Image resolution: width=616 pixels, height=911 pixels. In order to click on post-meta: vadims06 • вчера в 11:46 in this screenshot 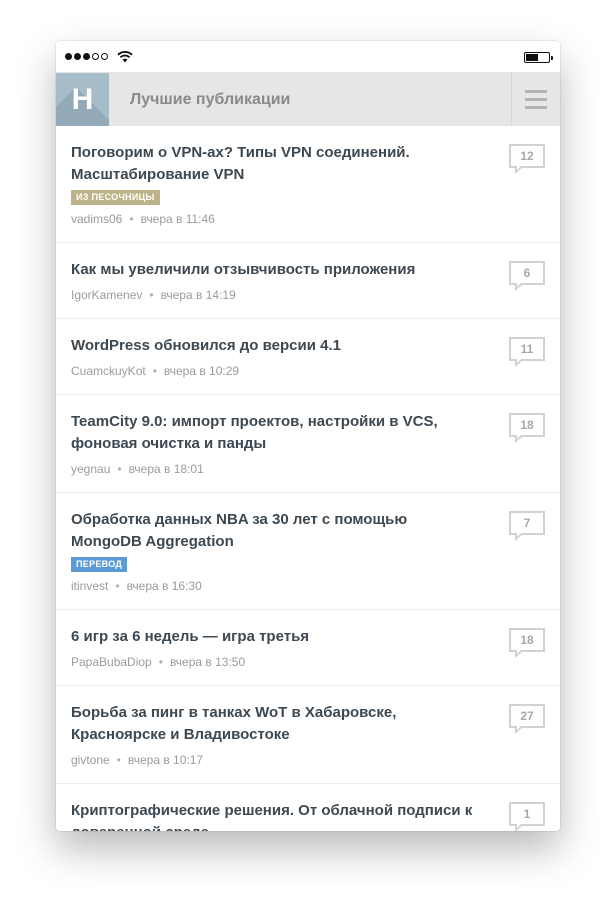, I will do `click(275, 219)`.